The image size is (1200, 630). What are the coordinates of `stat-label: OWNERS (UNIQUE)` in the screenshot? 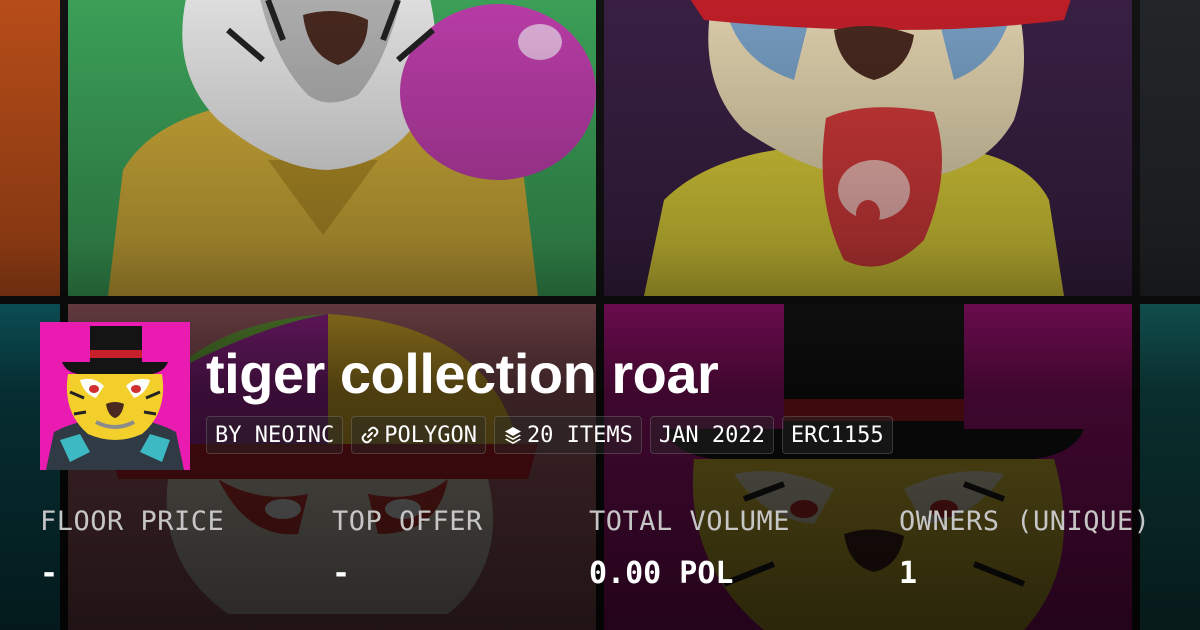 It's located at (1025, 521).